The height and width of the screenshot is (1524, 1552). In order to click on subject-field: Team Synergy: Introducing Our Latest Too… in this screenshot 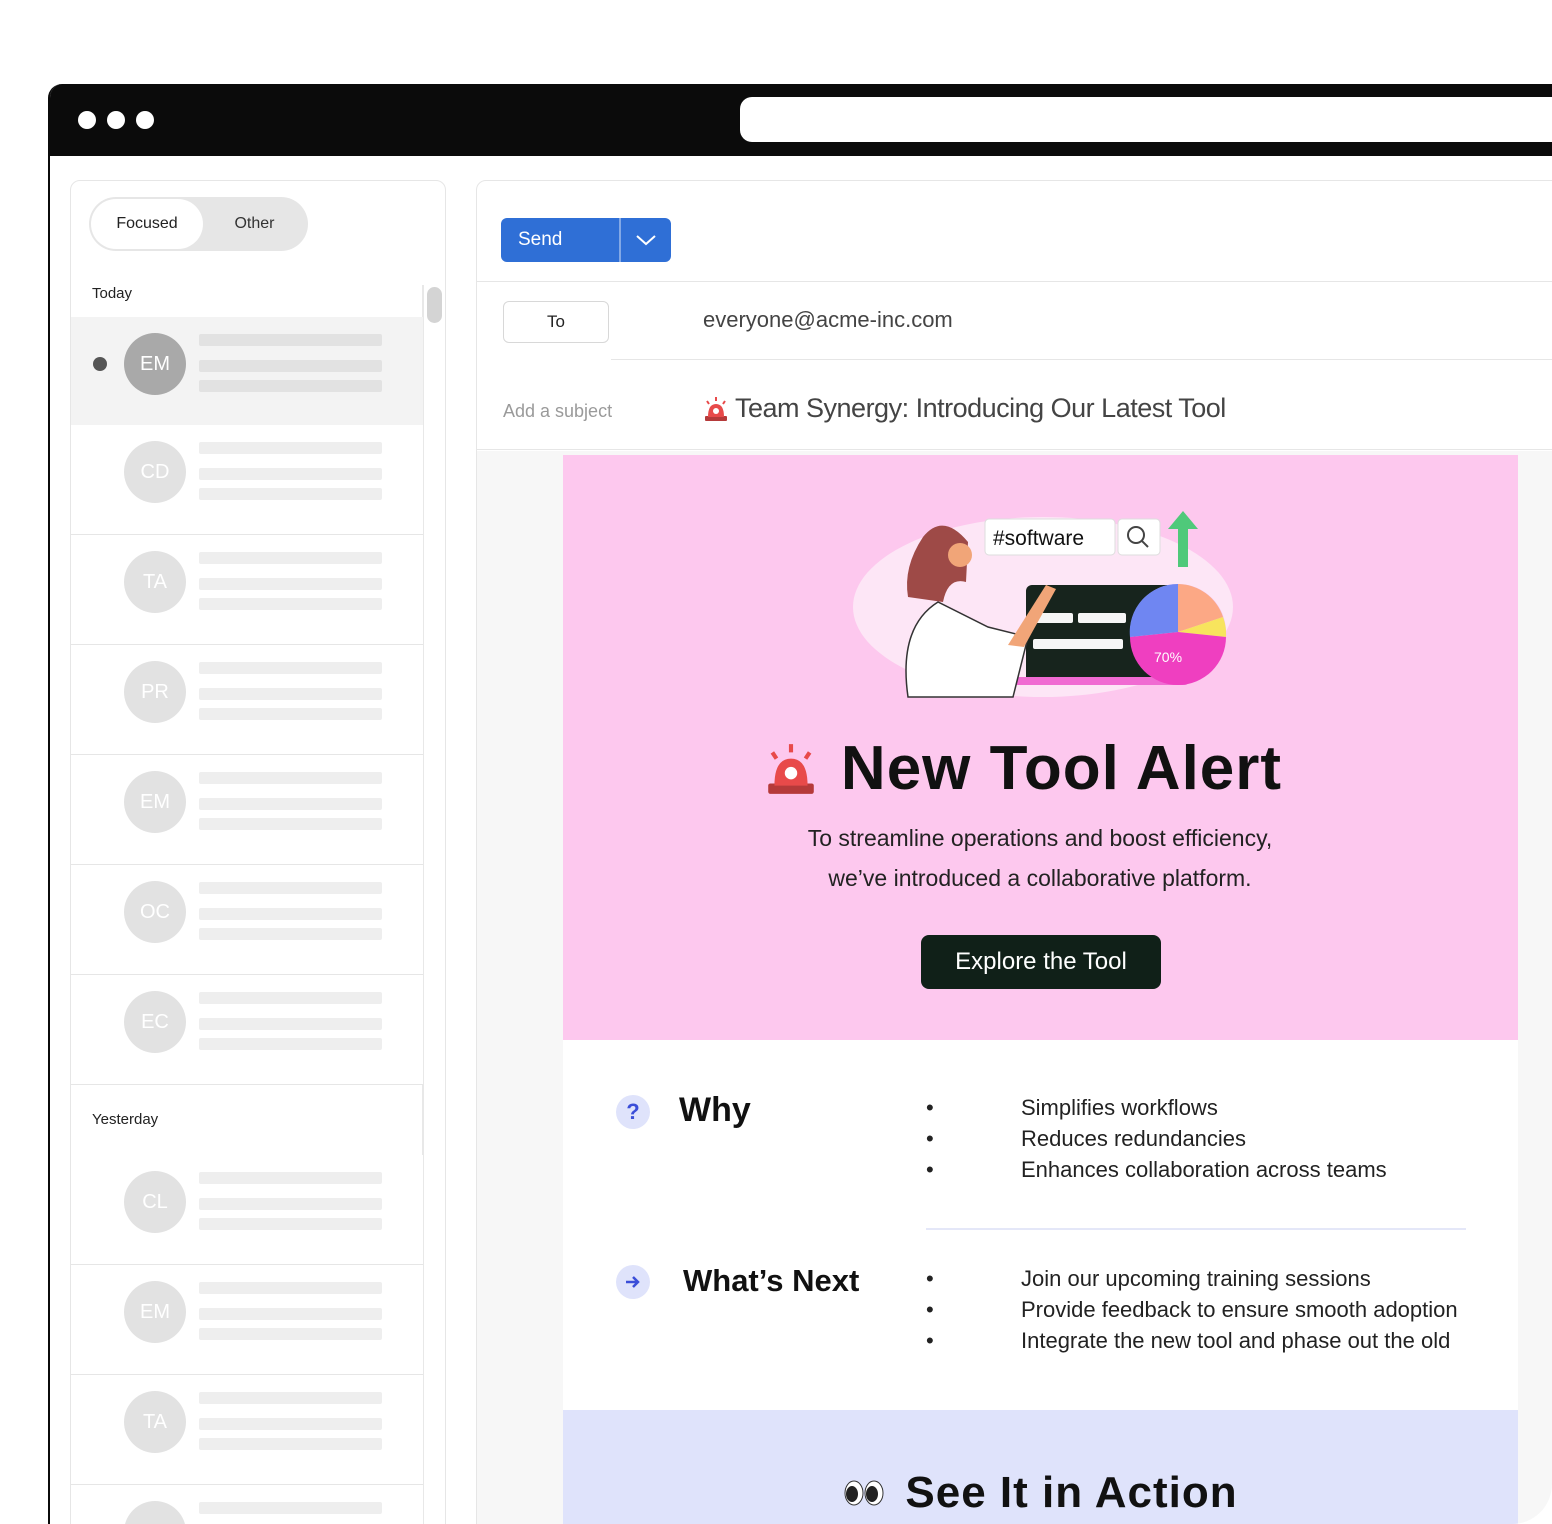, I will do `click(963, 408)`.